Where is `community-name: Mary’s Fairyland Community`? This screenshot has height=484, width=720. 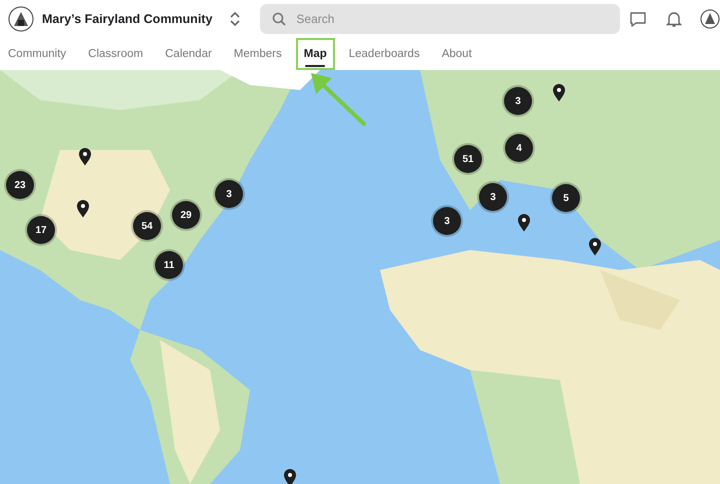
community-name: Mary’s Fairyland Community is located at coordinates (127, 19).